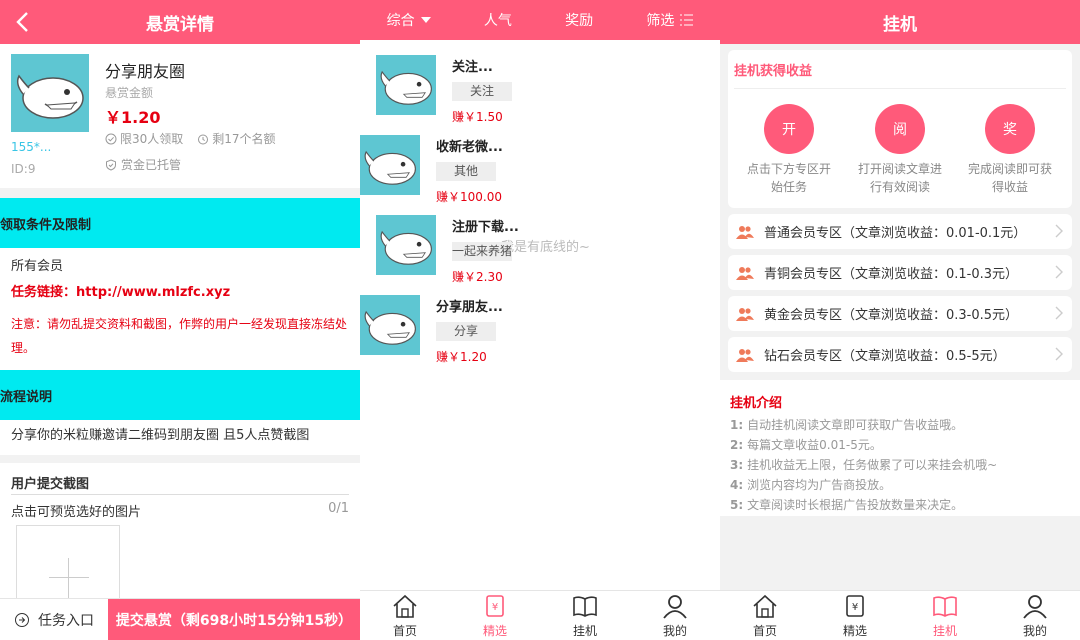 The height and width of the screenshot is (640, 1080). I want to click on filter-composite-label: 综合, so click(400, 21).